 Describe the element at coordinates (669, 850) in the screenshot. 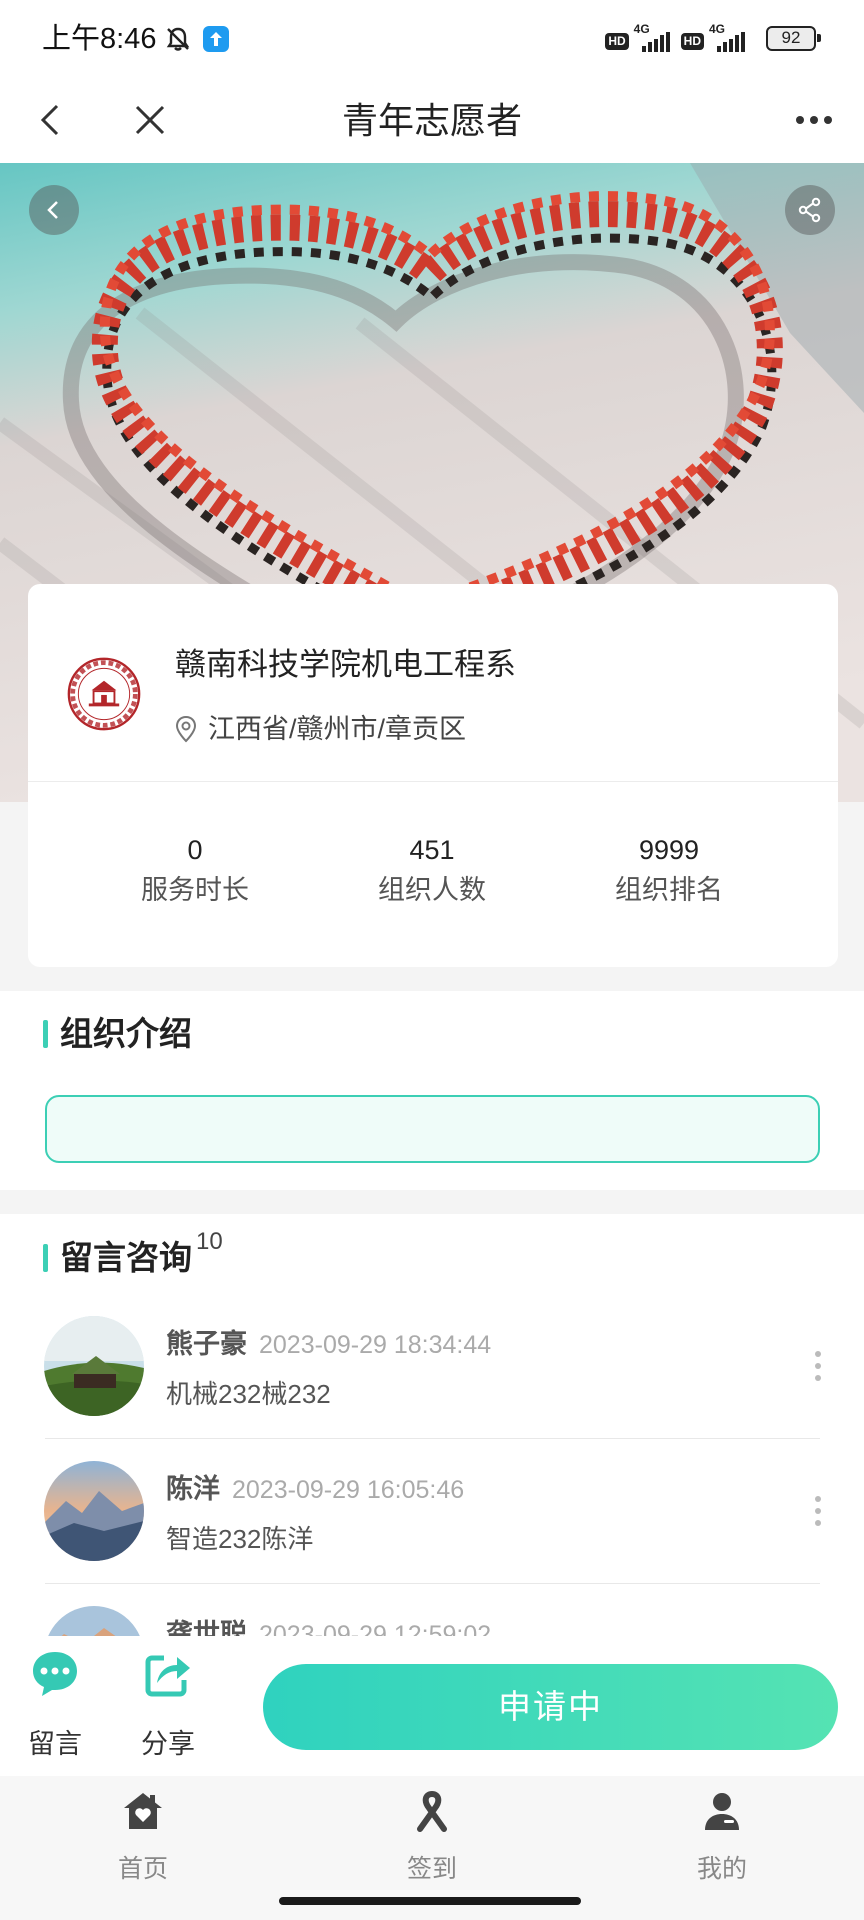

I see `stat-value: 9999` at that location.